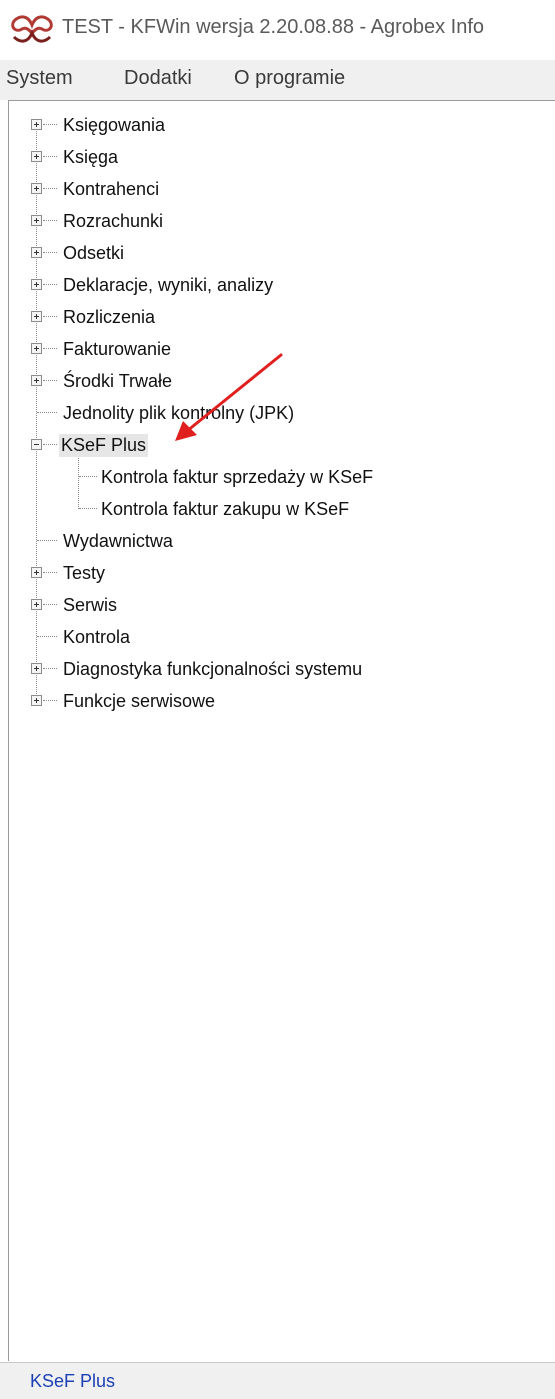  I want to click on tree-node-label: Deklaracje, wyniki, analizy, so click(168, 284).